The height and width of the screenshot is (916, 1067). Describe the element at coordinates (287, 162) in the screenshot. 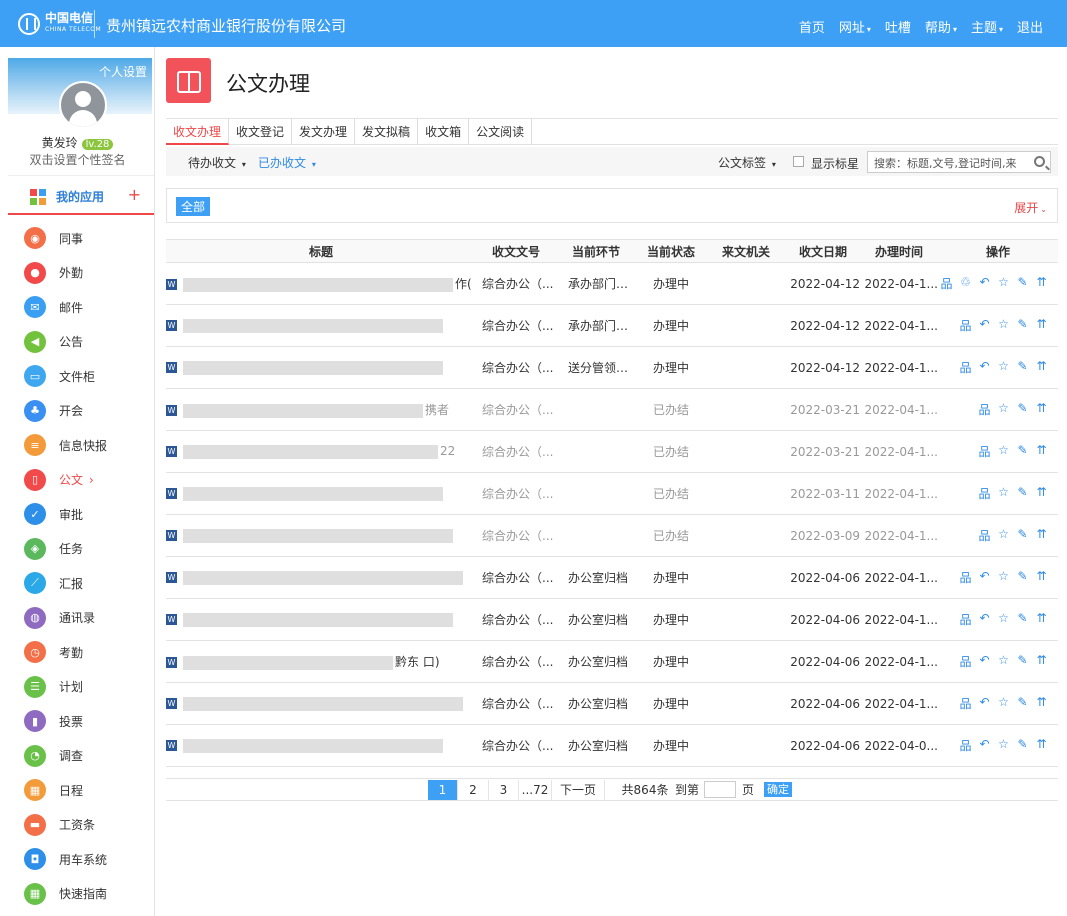

I see `done-receive-dropdown: 已办收文 ▾` at that location.